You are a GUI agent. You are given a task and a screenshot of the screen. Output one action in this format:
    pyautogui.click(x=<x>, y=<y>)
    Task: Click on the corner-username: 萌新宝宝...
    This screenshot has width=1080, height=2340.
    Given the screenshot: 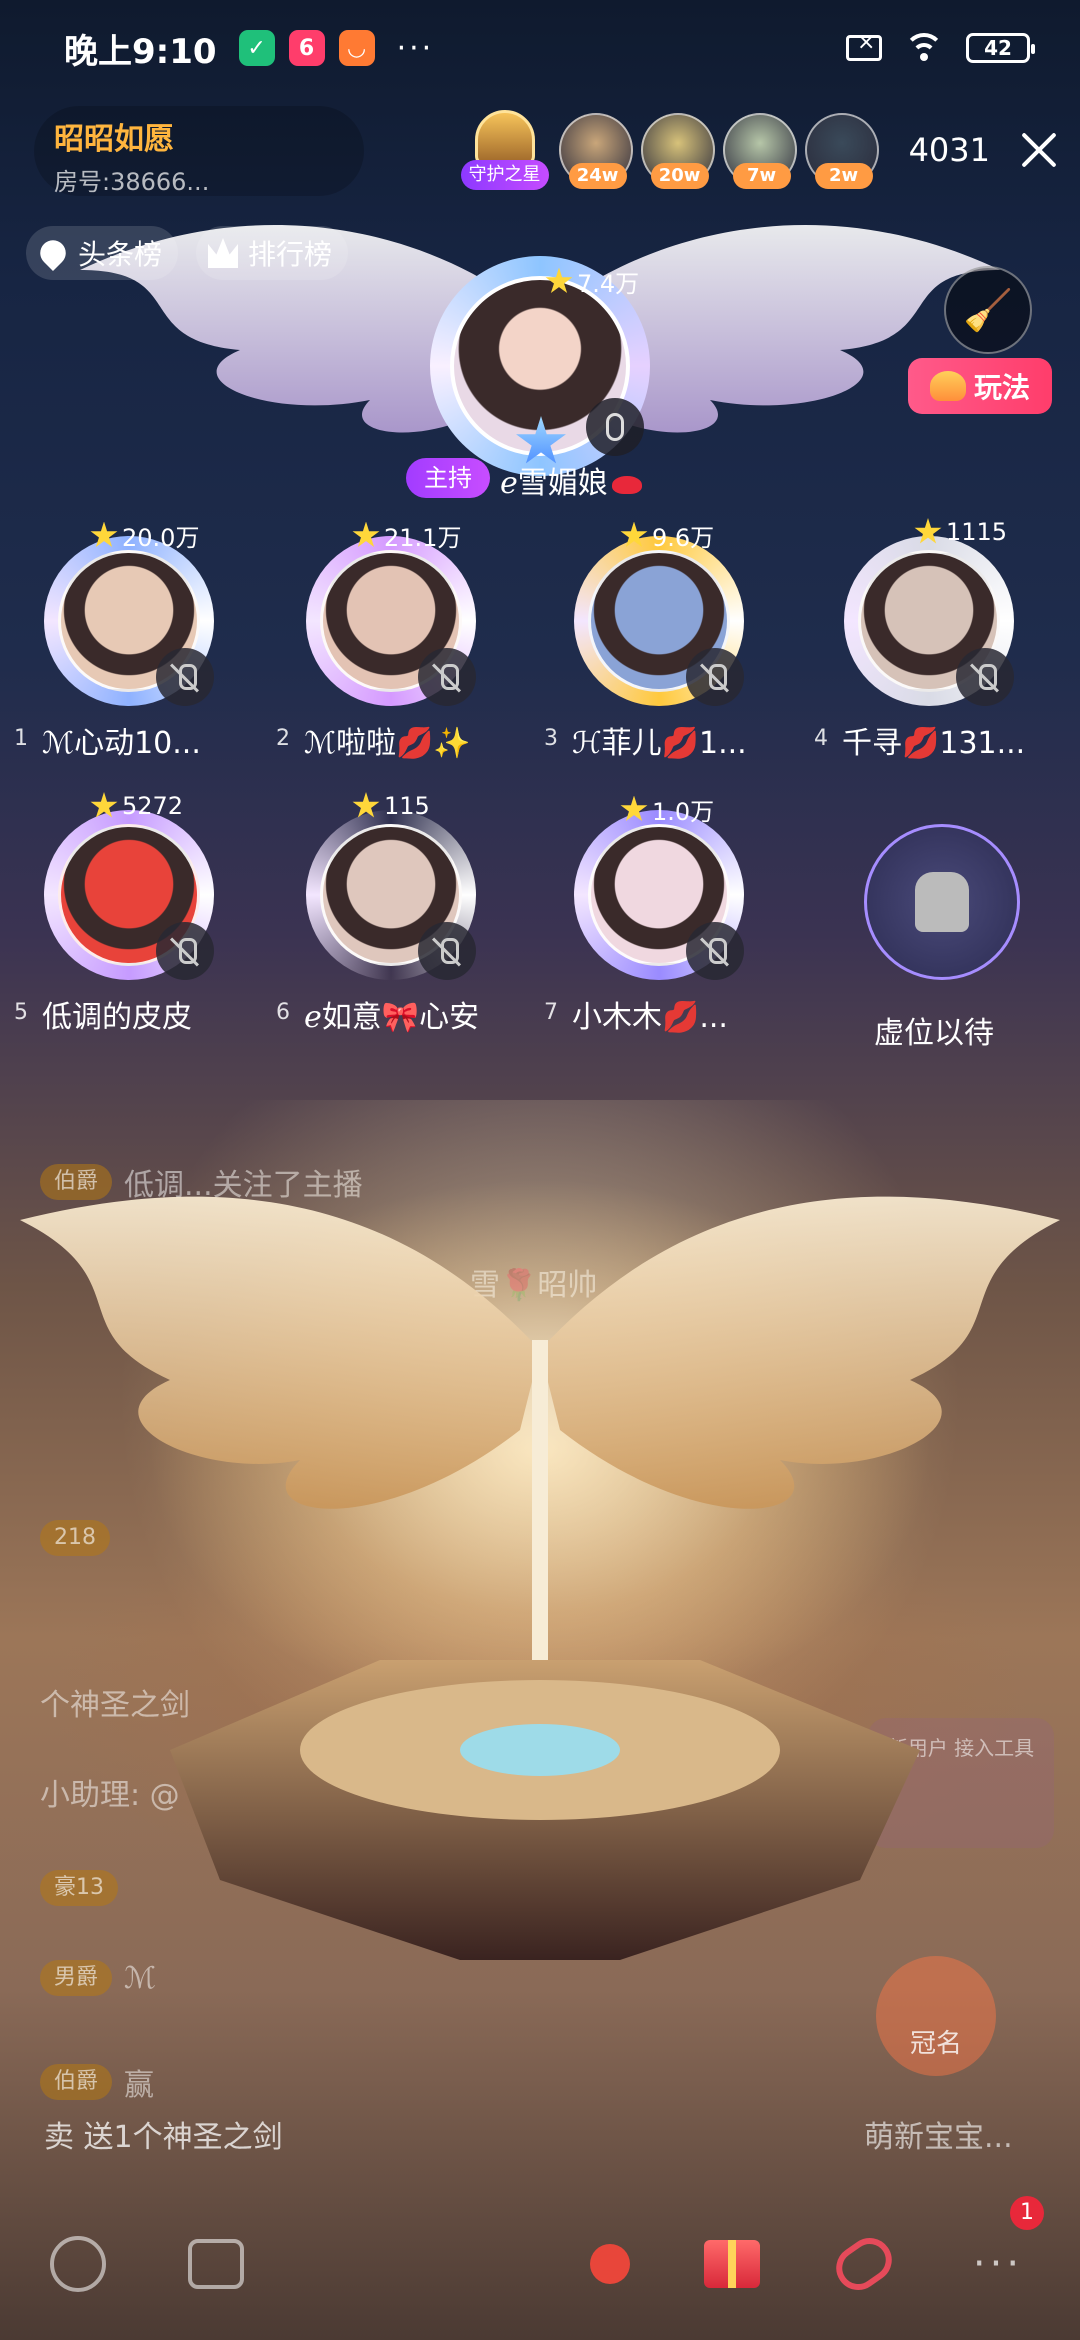 What is the action you would take?
    pyautogui.click(x=938, y=2137)
    